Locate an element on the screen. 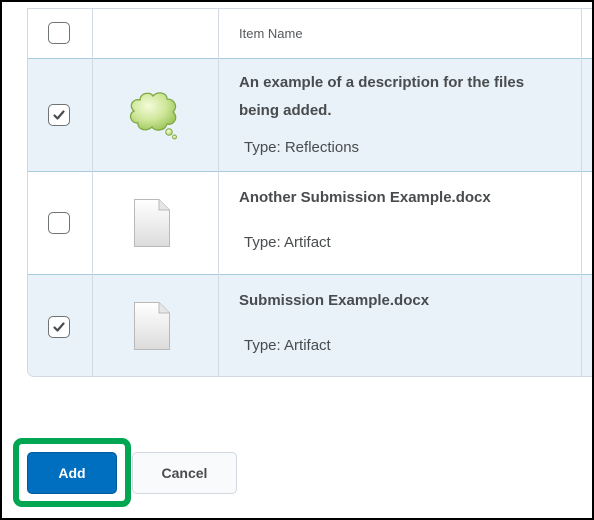 This screenshot has width=594, height=520. add-button: Add is located at coordinates (72, 473).